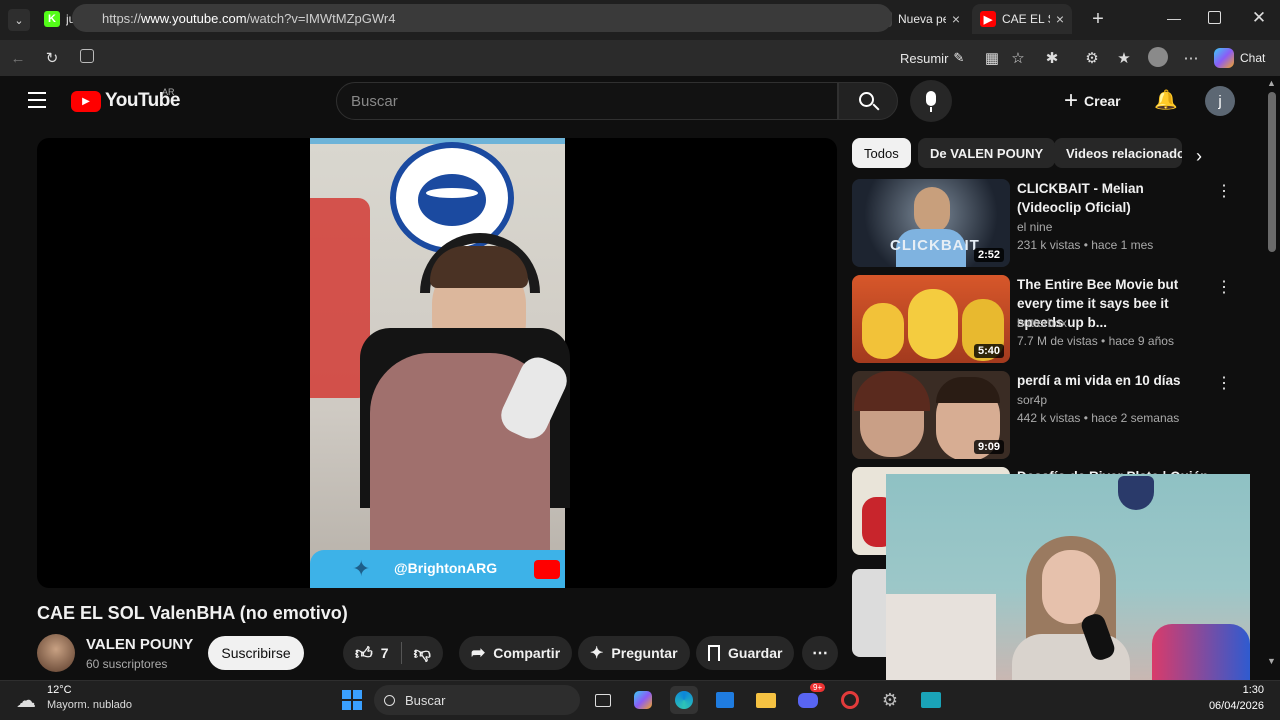 This screenshot has width=1280, height=720. I want to click on favorites-icon: ★, so click(1124, 58).